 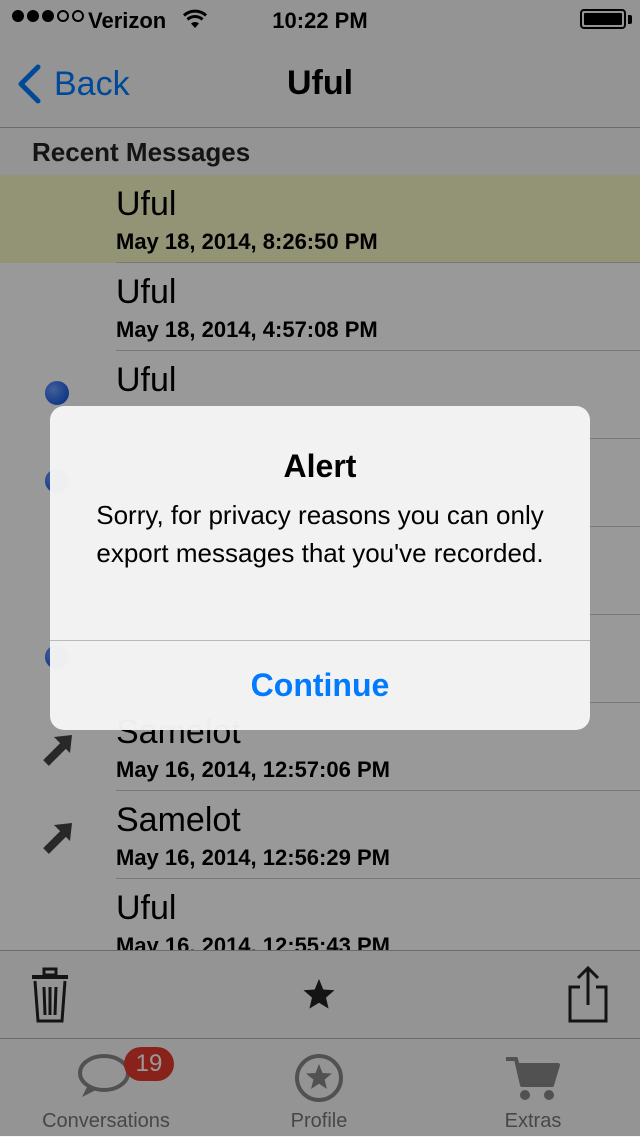 I want to click on continue-button: Continue, so click(x=320, y=685).